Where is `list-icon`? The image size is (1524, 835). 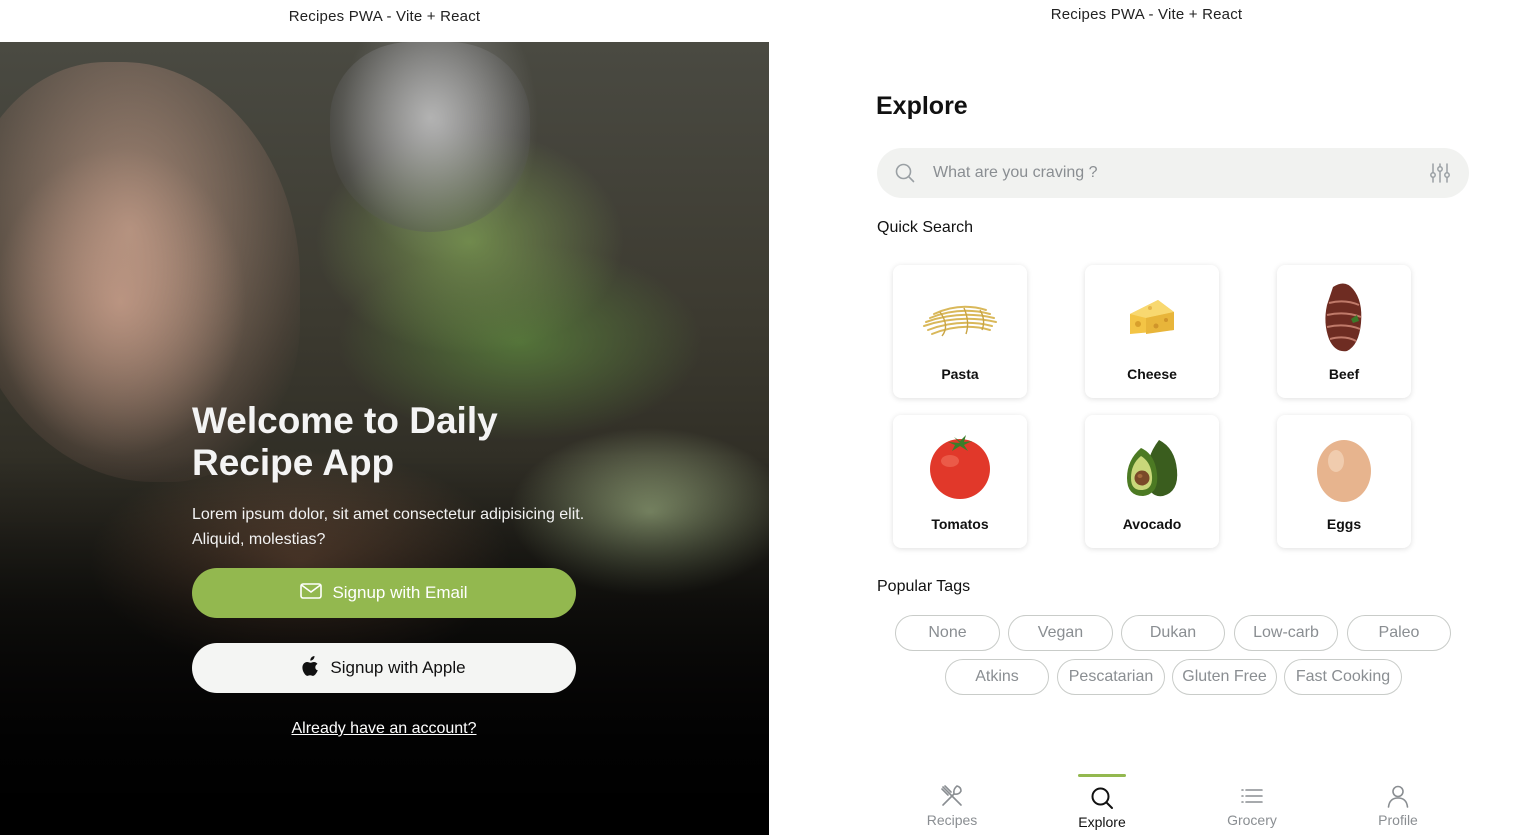 list-icon is located at coordinates (1252, 798).